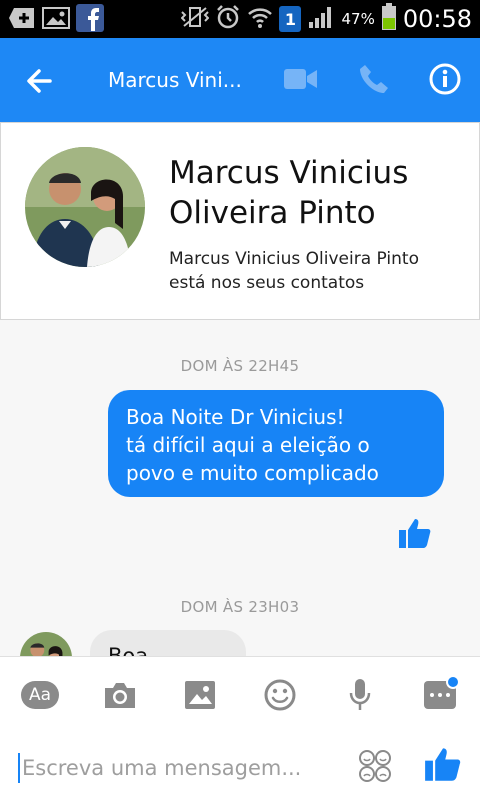  What do you see at coordinates (389, 19) in the screenshot?
I see `battery-icon` at bounding box center [389, 19].